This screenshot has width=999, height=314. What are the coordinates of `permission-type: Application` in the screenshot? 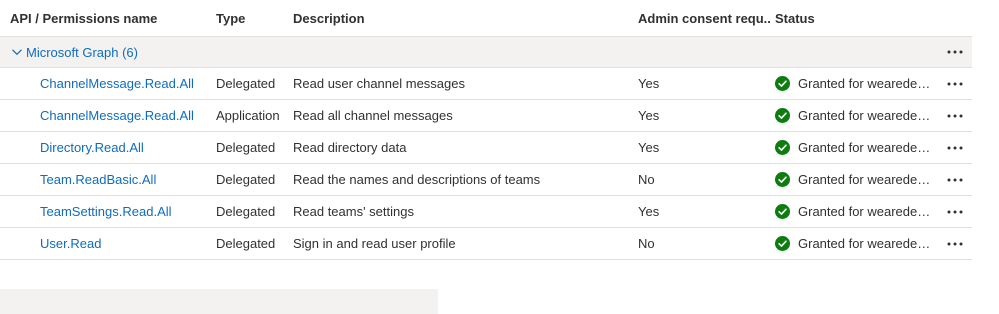 It's located at (248, 115).